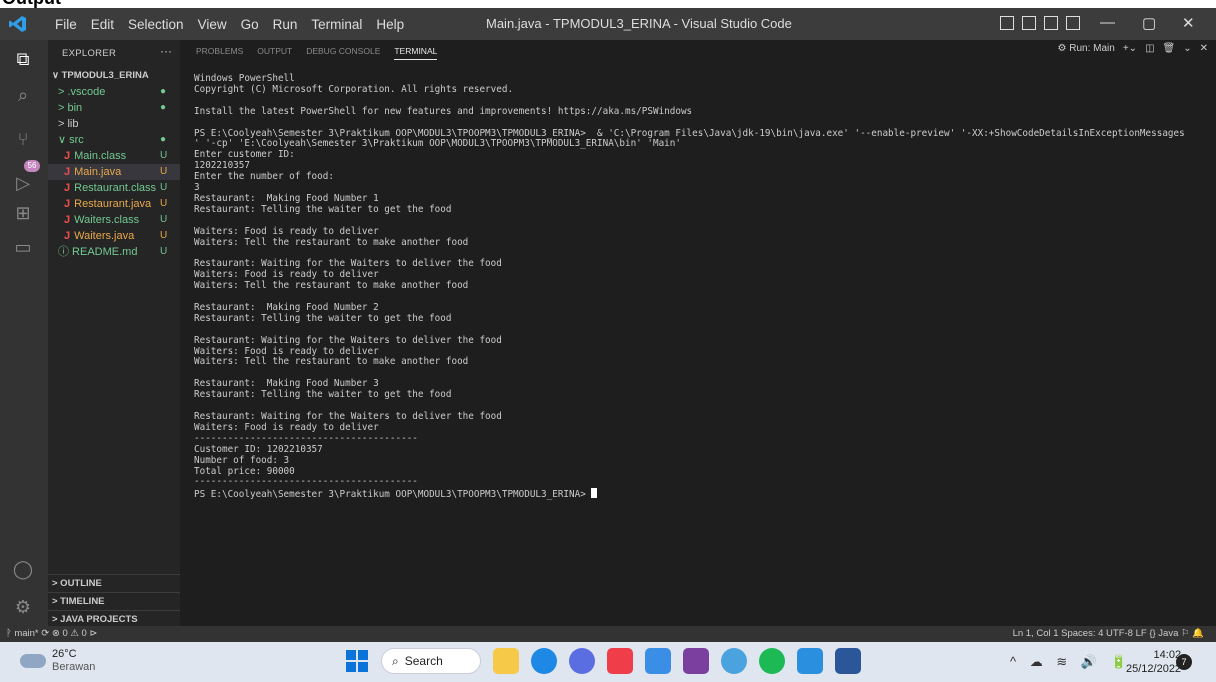 This screenshot has height=682, width=1216. Describe the element at coordinates (23, 183) in the screenshot. I see `run-debug-icon: ▷` at that location.